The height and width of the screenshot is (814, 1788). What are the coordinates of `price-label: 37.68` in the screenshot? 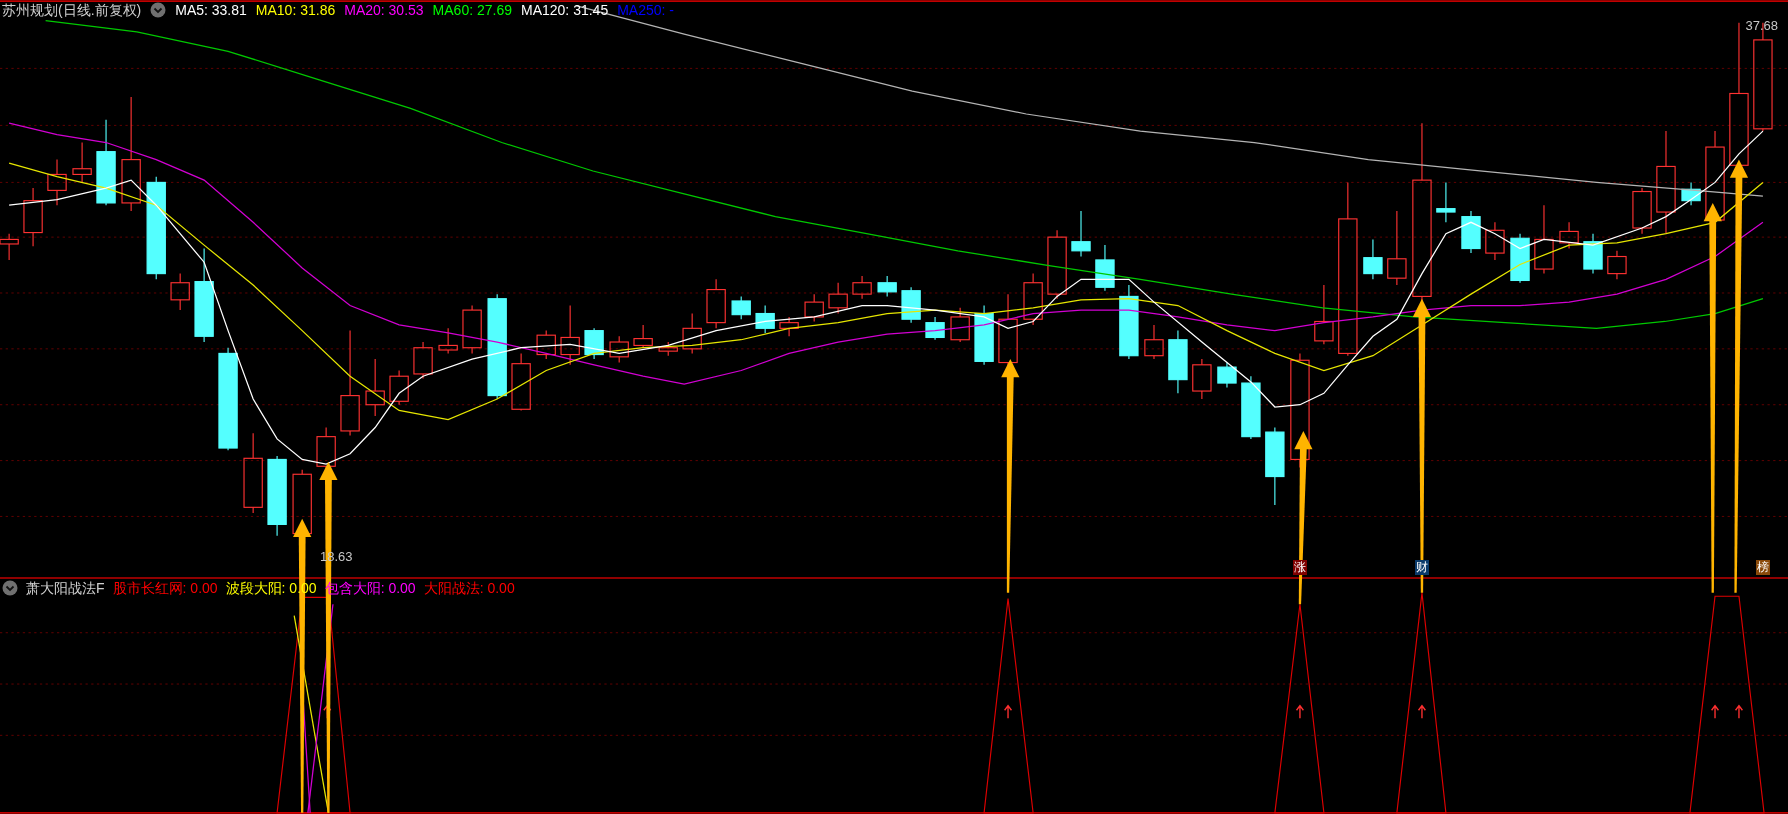 It's located at (1761, 26).